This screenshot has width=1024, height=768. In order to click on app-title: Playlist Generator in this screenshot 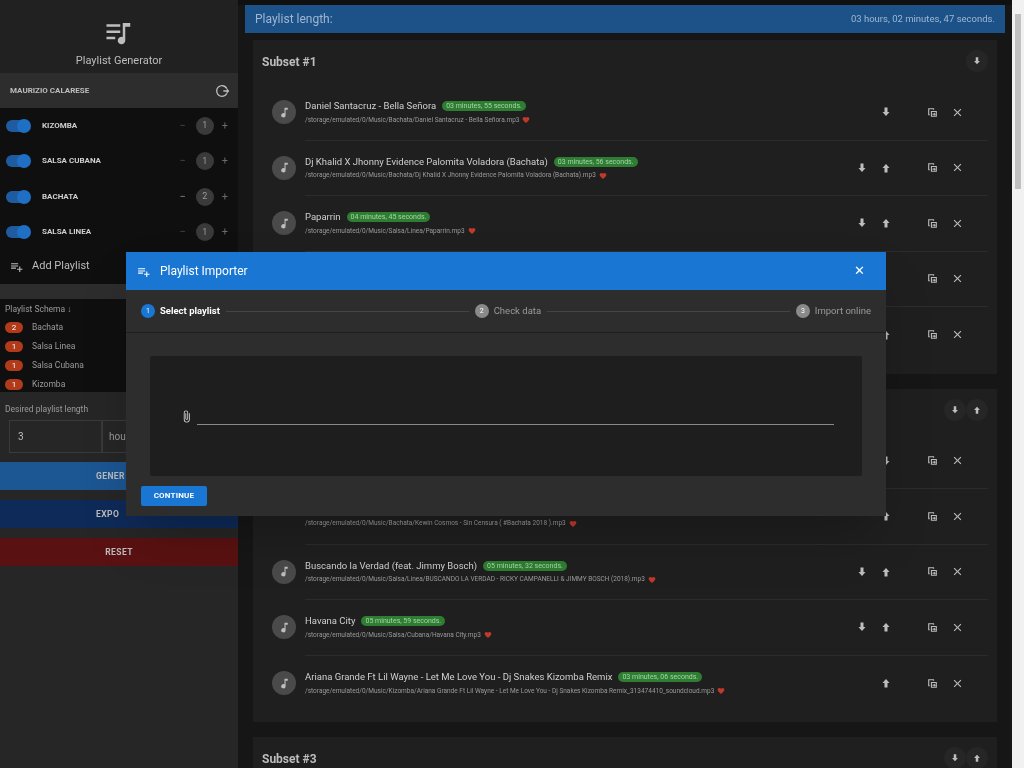, I will do `click(119, 61)`.